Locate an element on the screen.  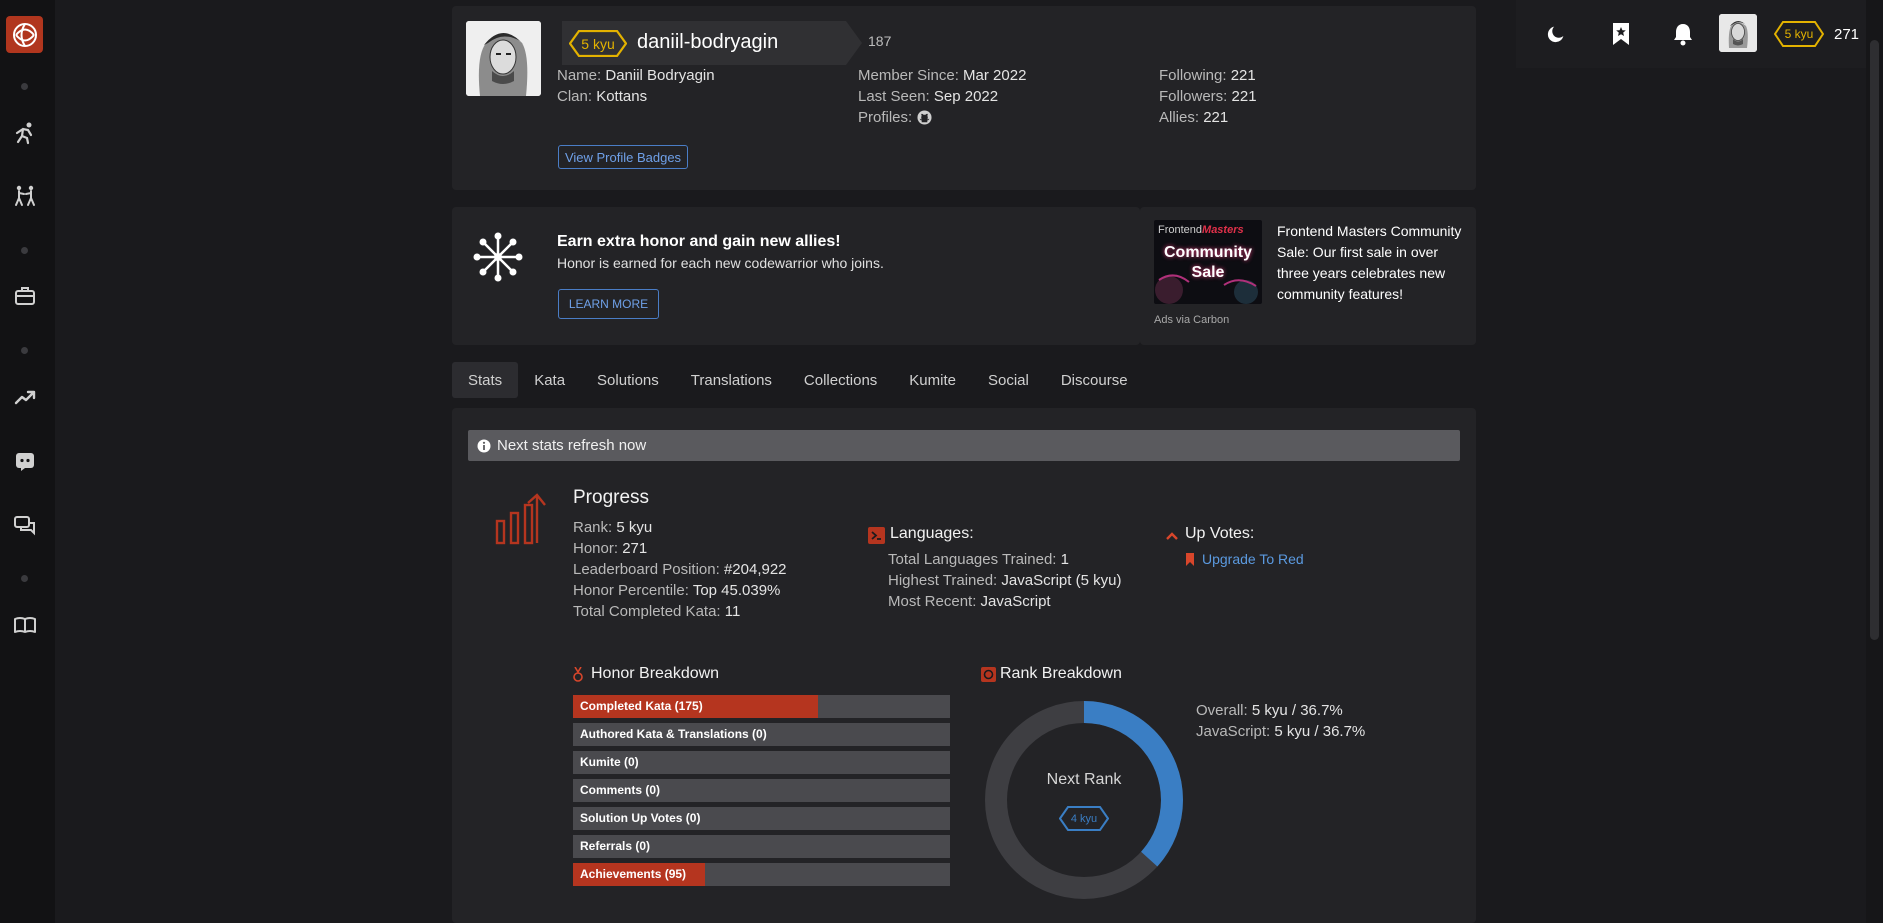
allies: Allies: 221 is located at coordinates (1193, 117).